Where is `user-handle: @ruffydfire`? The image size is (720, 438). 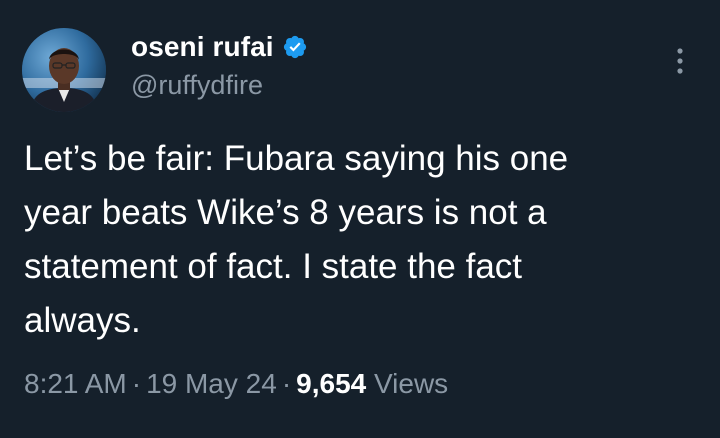 user-handle: @ruffydfire is located at coordinates (219, 85).